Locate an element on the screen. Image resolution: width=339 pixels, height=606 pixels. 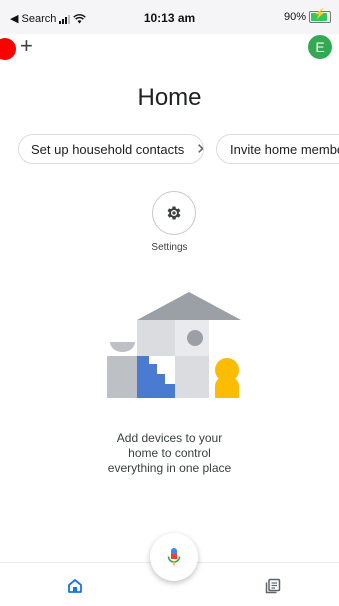
status-right: 90% ⚡ is located at coordinates (307, 16).